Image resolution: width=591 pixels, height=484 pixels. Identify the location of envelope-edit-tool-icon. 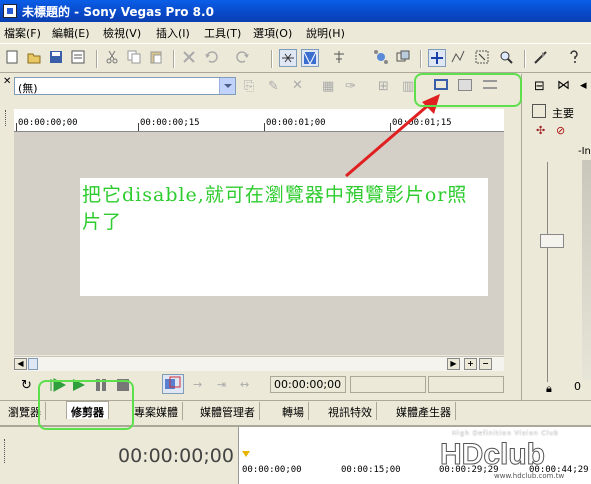
(459, 58).